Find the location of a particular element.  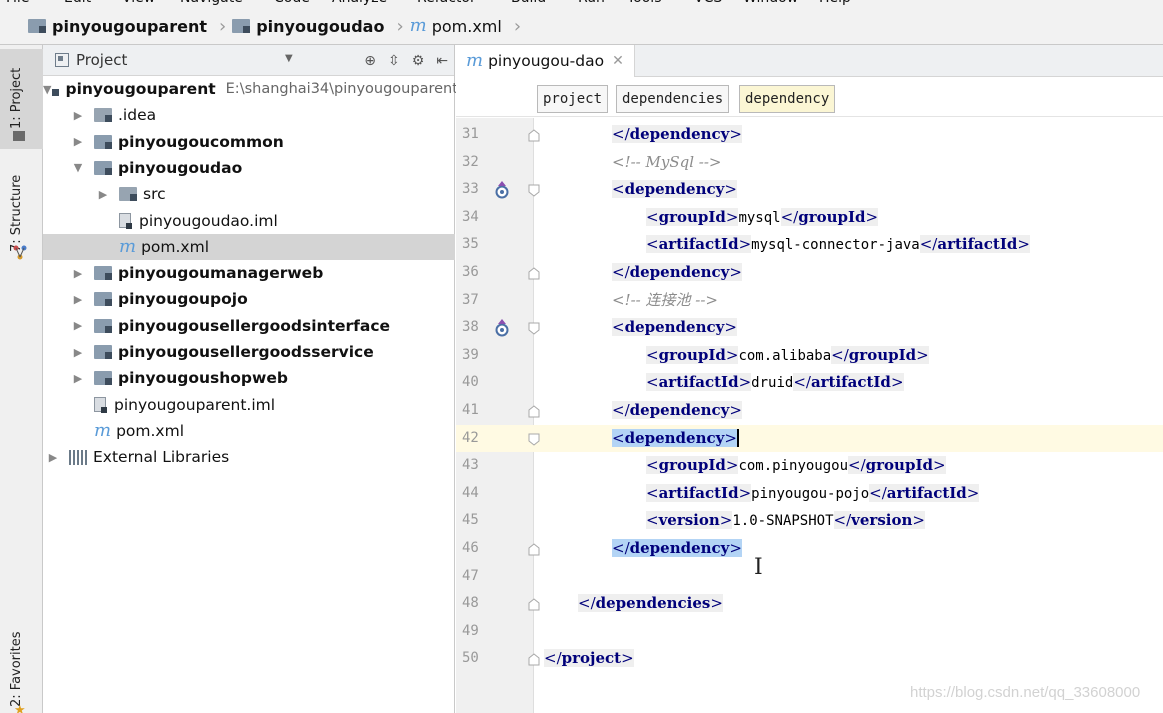

line-number: 42 is located at coordinates (470, 437).